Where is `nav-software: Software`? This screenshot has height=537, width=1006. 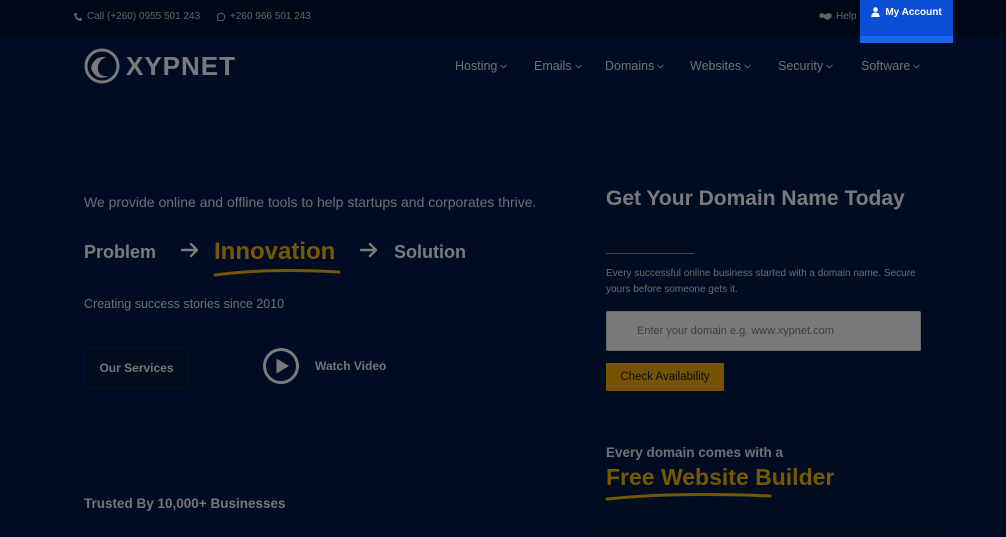
nav-software: Software is located at coordinates (891, 66).